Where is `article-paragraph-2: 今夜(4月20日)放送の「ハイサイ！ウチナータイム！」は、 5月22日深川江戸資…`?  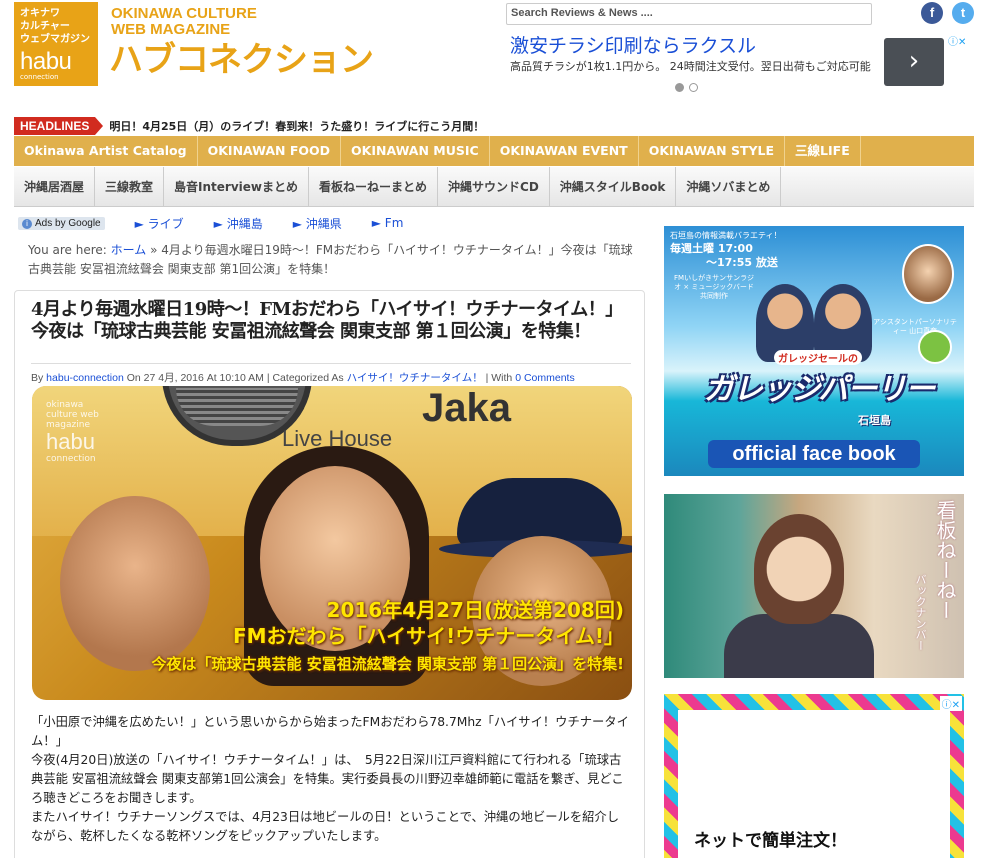 article-paragraph-2: 今夜(4月20日)放送の「ハイサイ！ウチナータイム！」は、 5月22日深川江戸資… is located at coordinates (327, 779).